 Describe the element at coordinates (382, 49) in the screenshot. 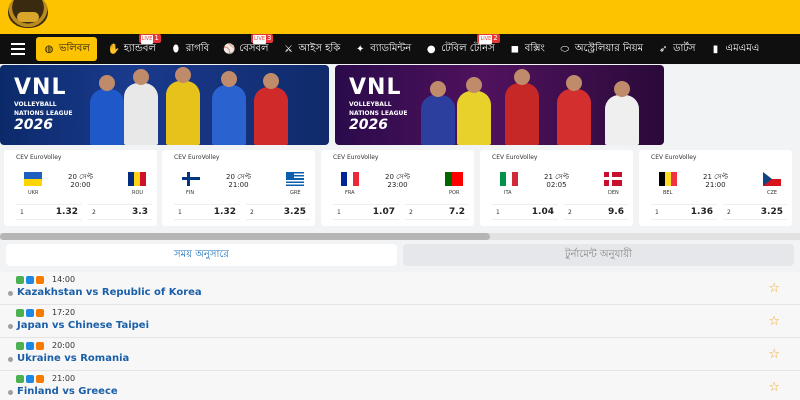

I see `nav-item-badminton: ✦ ব্যাডমিন্টন` at that location.